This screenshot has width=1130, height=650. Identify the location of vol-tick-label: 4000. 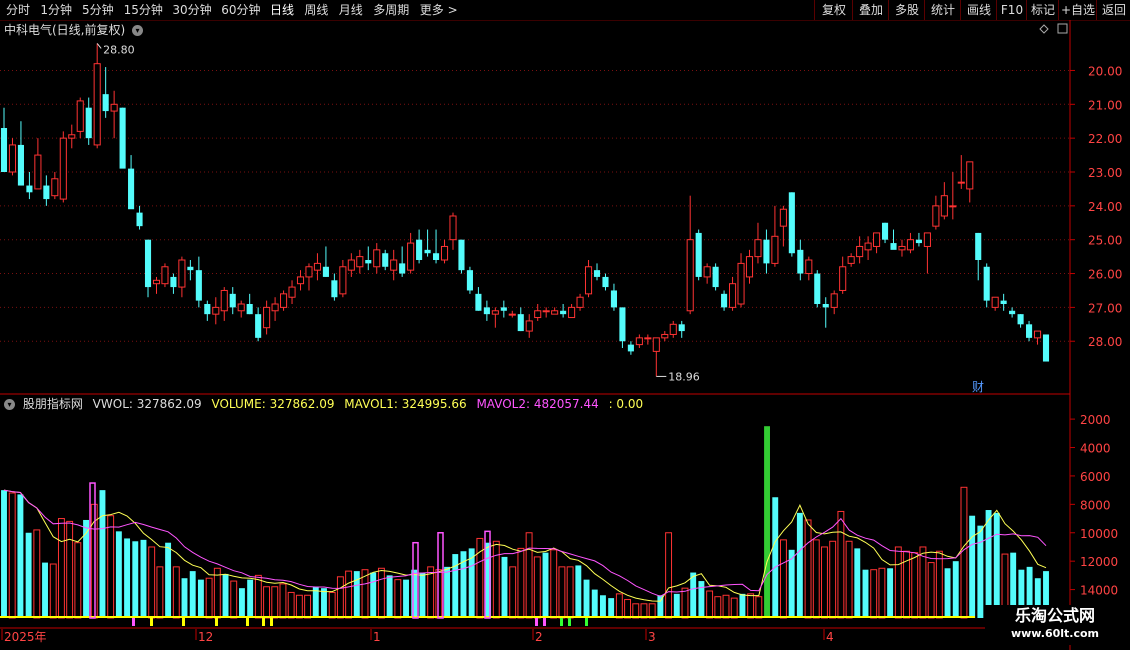
(1095, 449).